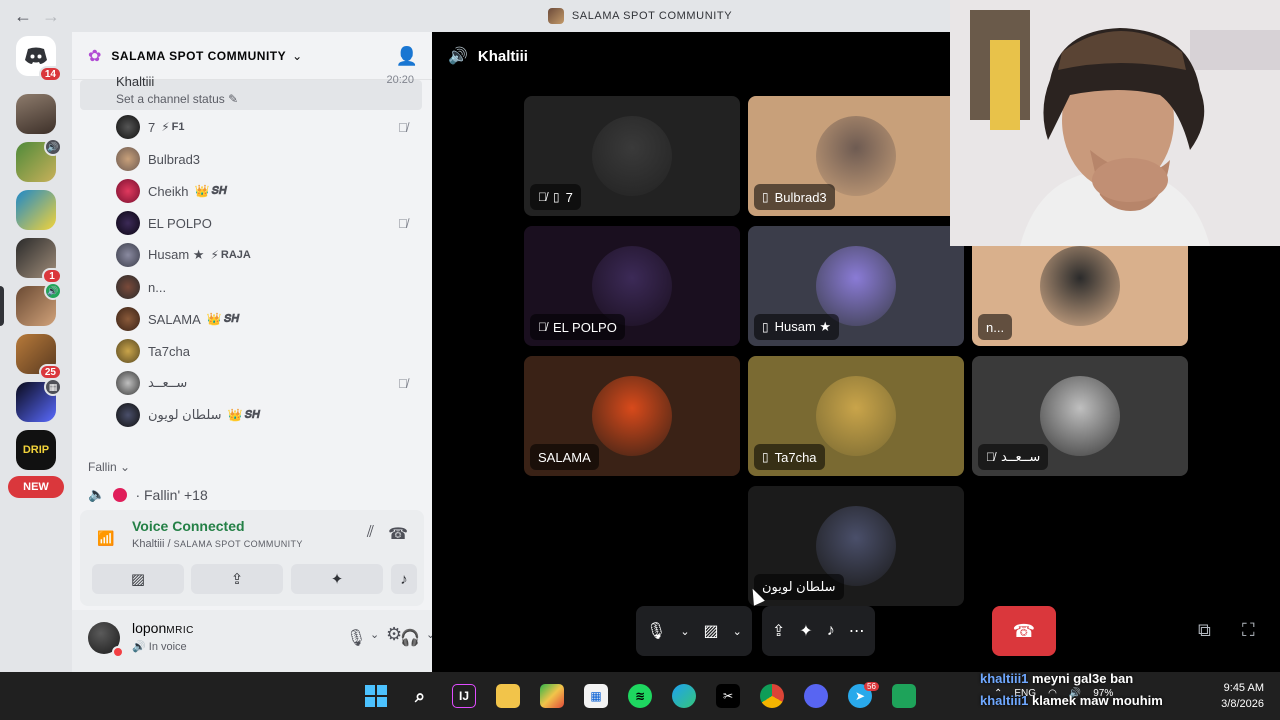  I want to click on member-name: سلطان لويون, so click(185, 414).